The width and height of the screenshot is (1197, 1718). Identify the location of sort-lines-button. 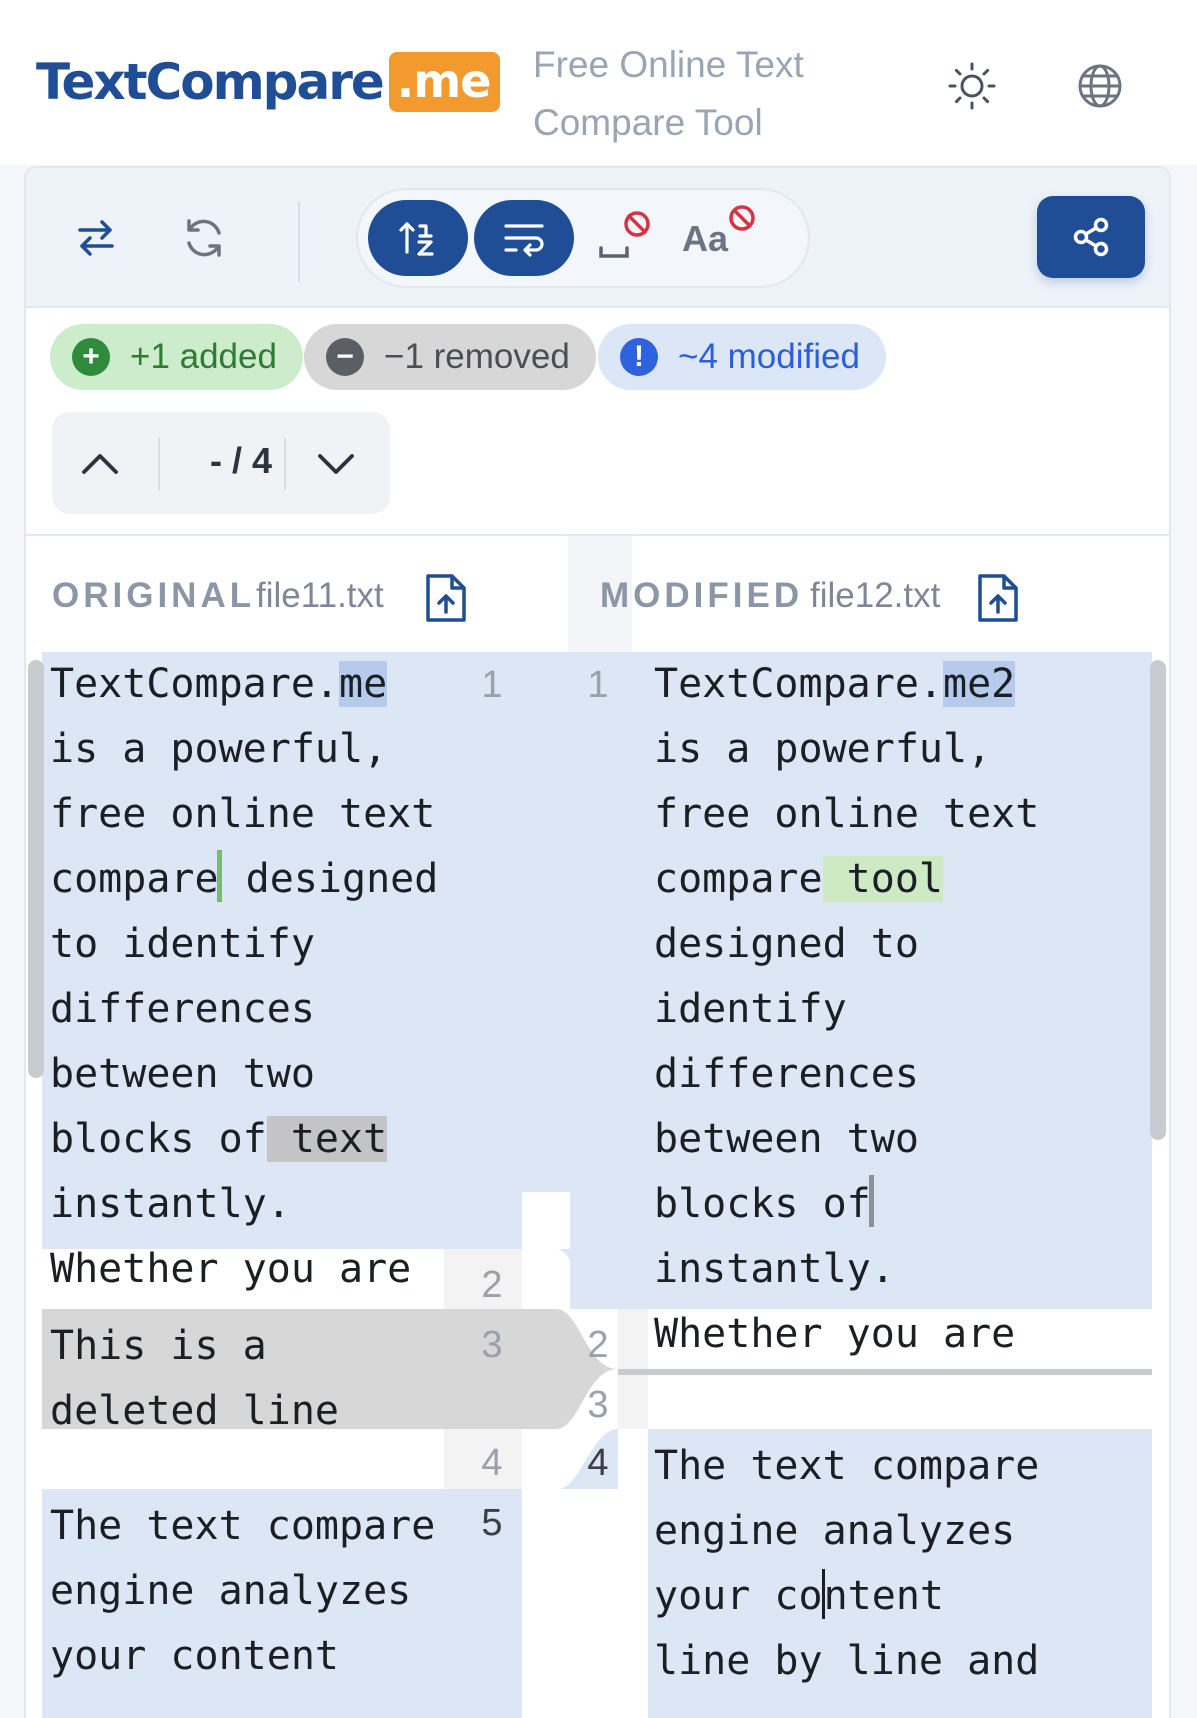
(418, 238).